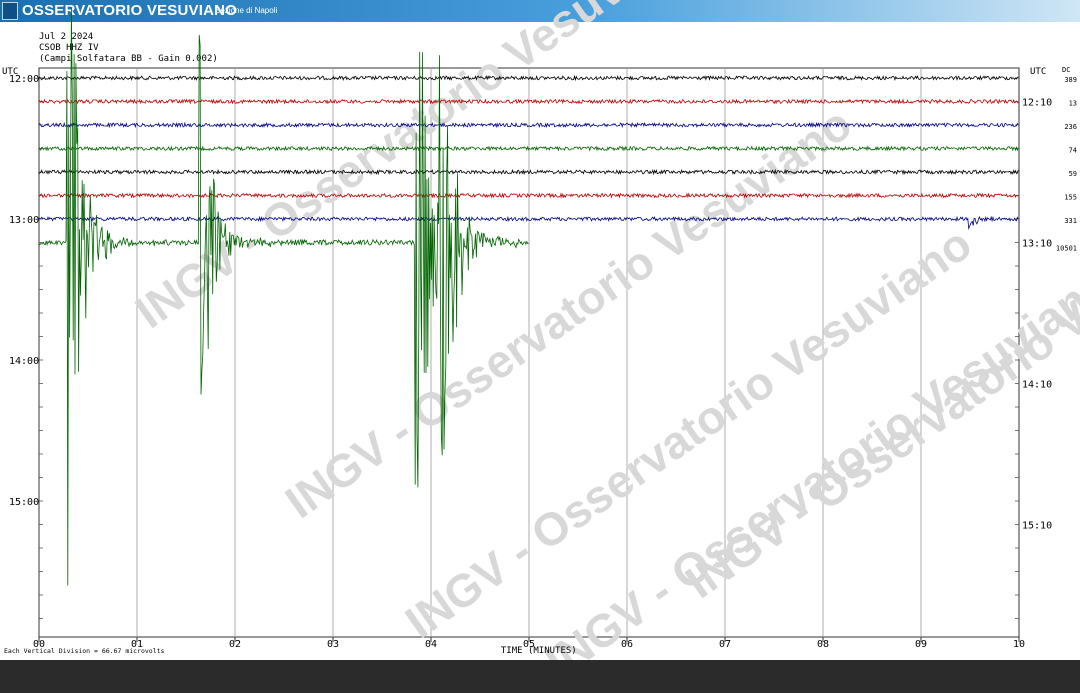  I want to click on x-tick-label: 08, so click(823, 644).